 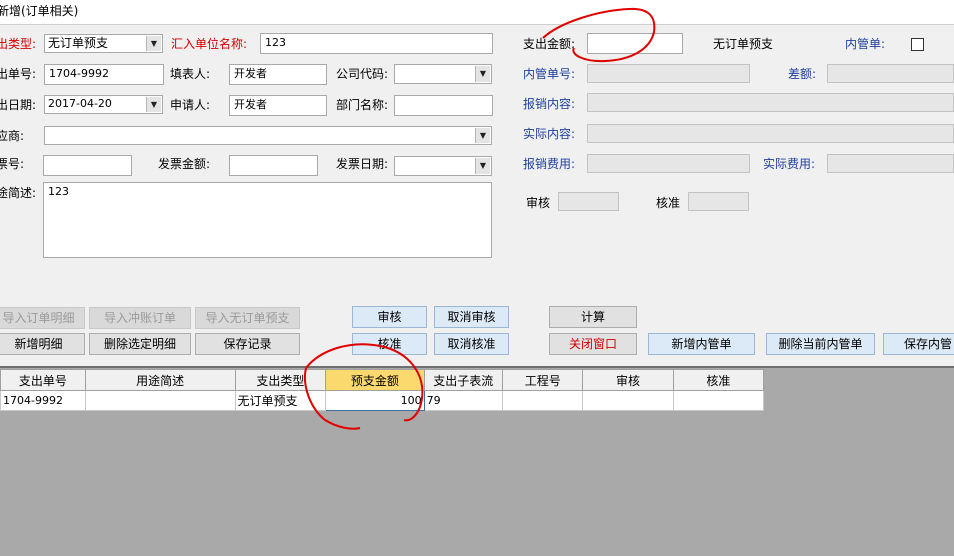 I want to click on approve-button: 核准, so click(x=389, y=344).